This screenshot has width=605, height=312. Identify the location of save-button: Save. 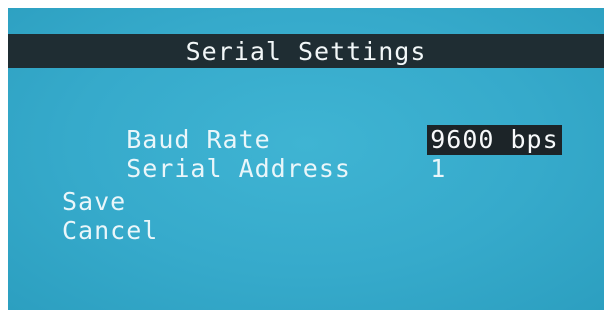
(94, 202).